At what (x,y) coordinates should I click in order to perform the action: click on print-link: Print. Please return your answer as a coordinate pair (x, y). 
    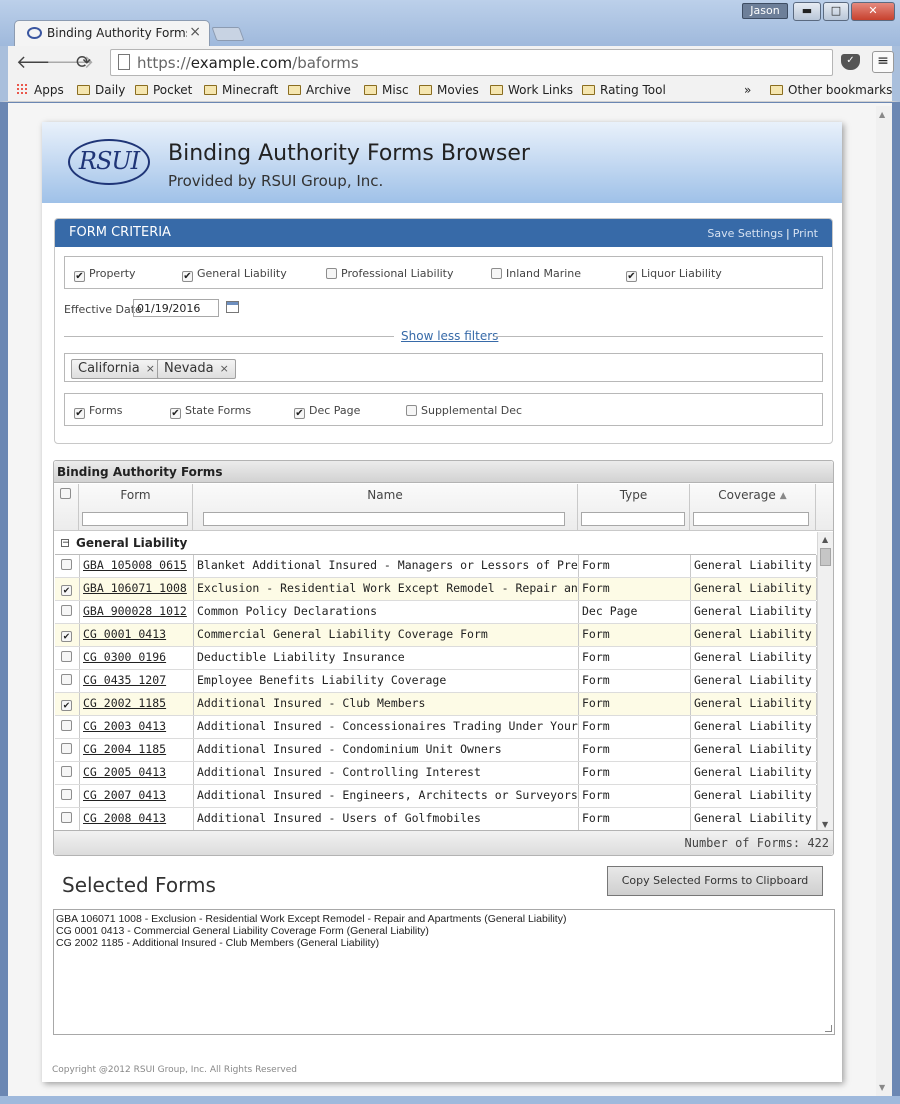
    Looking at the image, I should click on (805, 233).